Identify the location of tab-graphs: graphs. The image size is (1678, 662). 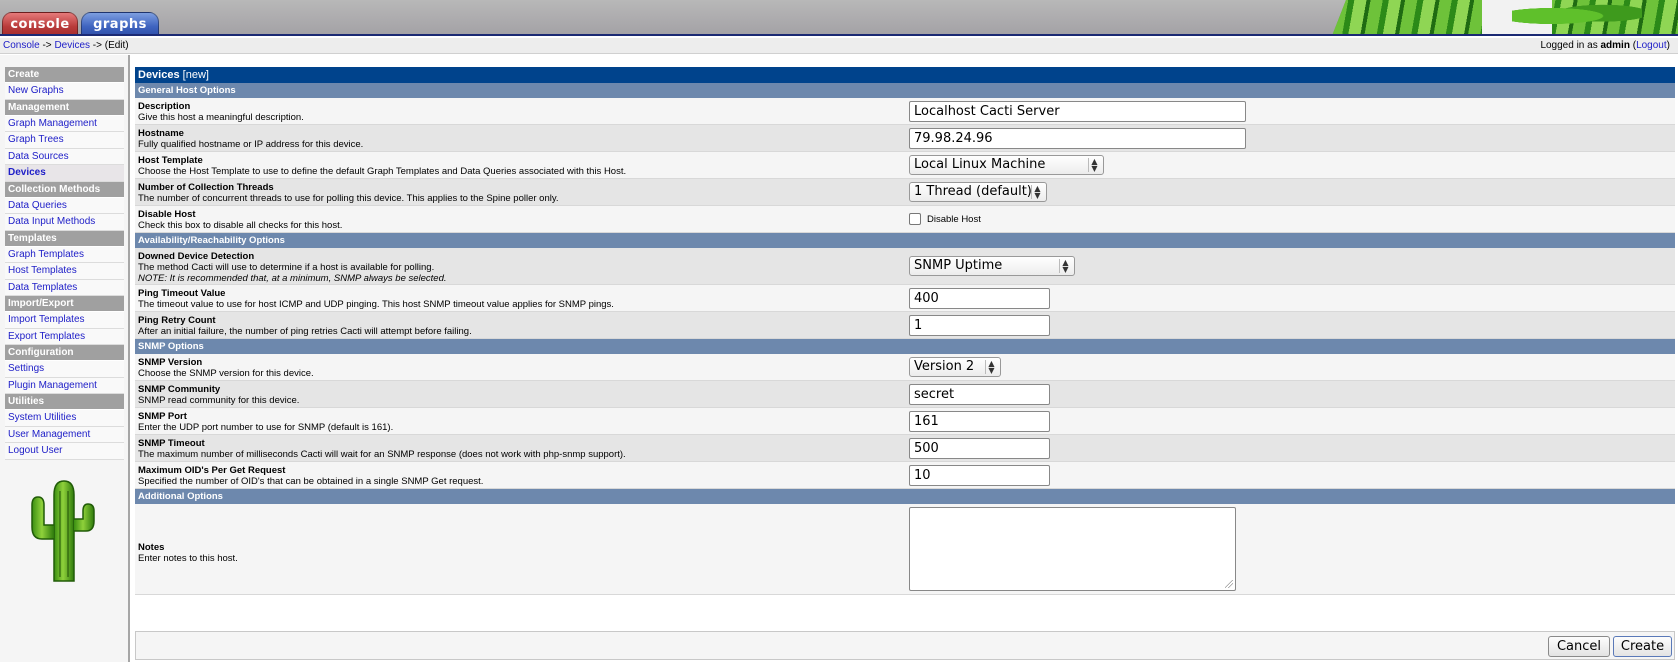
(120, 23).